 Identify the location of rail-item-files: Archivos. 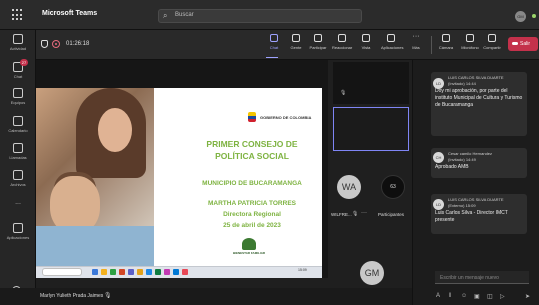
(18, 178).